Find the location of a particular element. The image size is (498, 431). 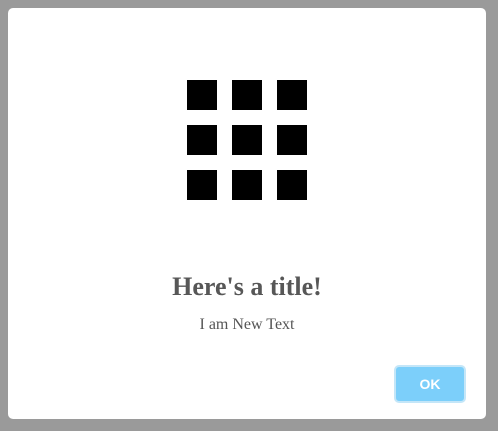

dialog-text: I am New Text is located at coordinates (247, 324).